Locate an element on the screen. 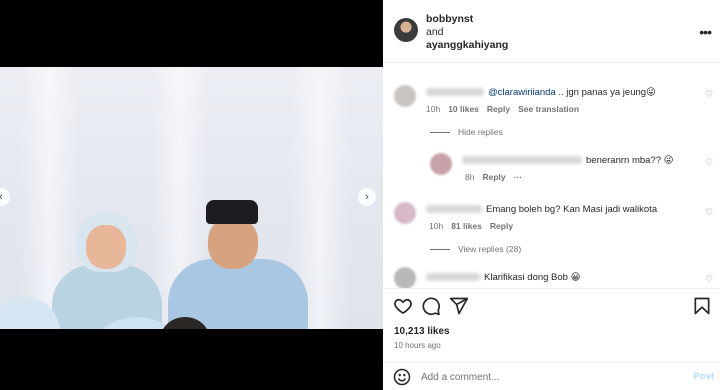 This screenshot has height=390, width=720. man-face is located at coordinates (233, 243).